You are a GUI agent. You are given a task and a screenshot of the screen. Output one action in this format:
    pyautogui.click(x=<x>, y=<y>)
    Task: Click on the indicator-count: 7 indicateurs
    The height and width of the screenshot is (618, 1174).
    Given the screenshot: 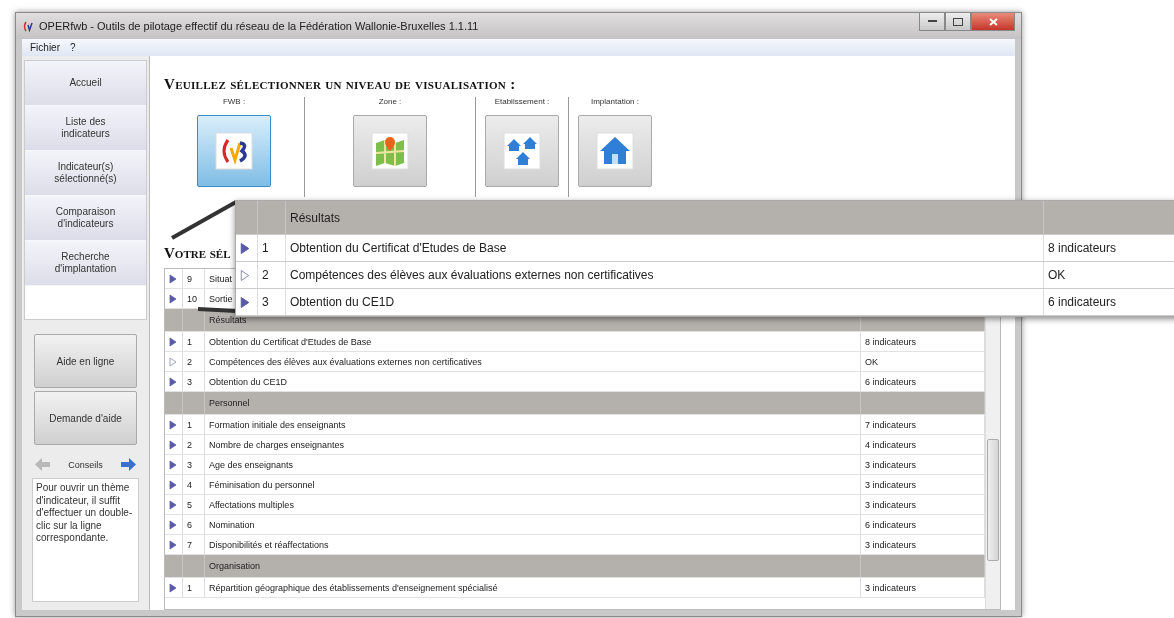 What is the action you would take?
    pyautogui.click(x=891, y=424)
    